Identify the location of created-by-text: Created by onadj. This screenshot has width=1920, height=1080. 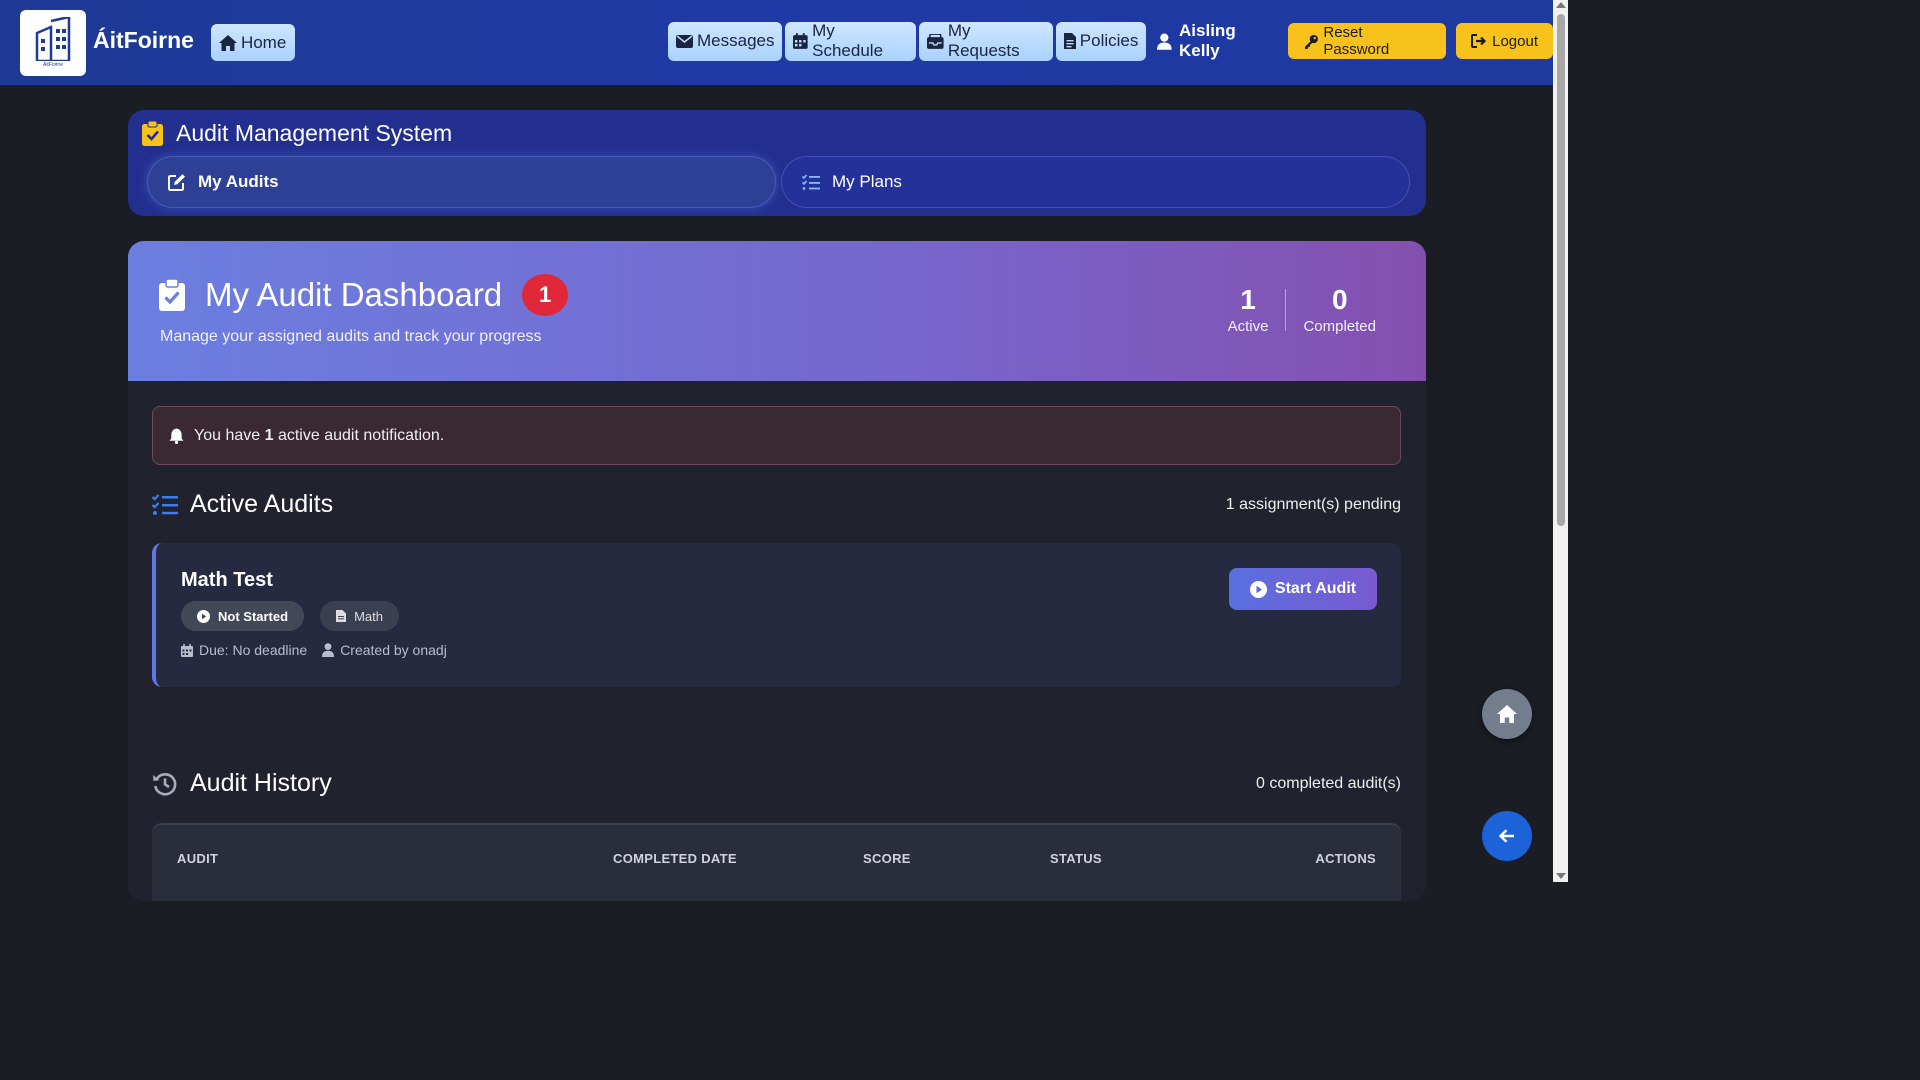
(393, 650).